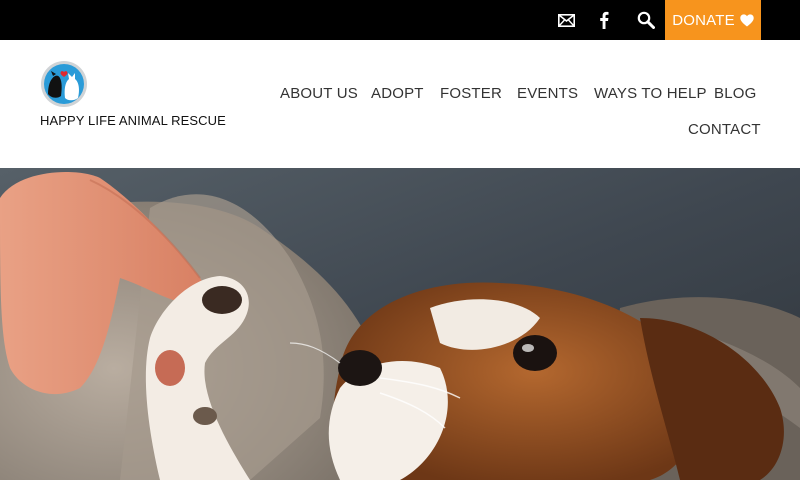 Image resolution: width=800 pixels, height=480 pixels. What do you see at coordinates (400, 20) in the screenshot?
I see `top-utility-bar: DONATE` at bounding box center [400, 20].